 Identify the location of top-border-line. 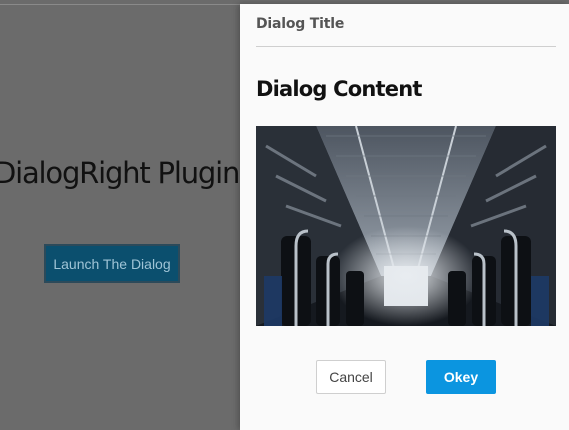
(120, 4).